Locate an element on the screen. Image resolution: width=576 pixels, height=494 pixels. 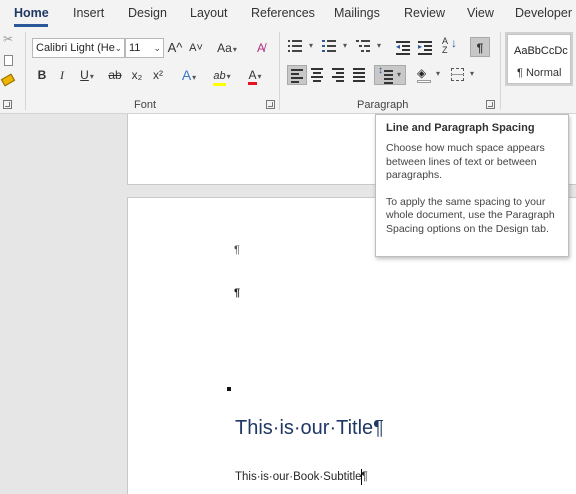
tab-references: References is located at coordinates (283, 13).